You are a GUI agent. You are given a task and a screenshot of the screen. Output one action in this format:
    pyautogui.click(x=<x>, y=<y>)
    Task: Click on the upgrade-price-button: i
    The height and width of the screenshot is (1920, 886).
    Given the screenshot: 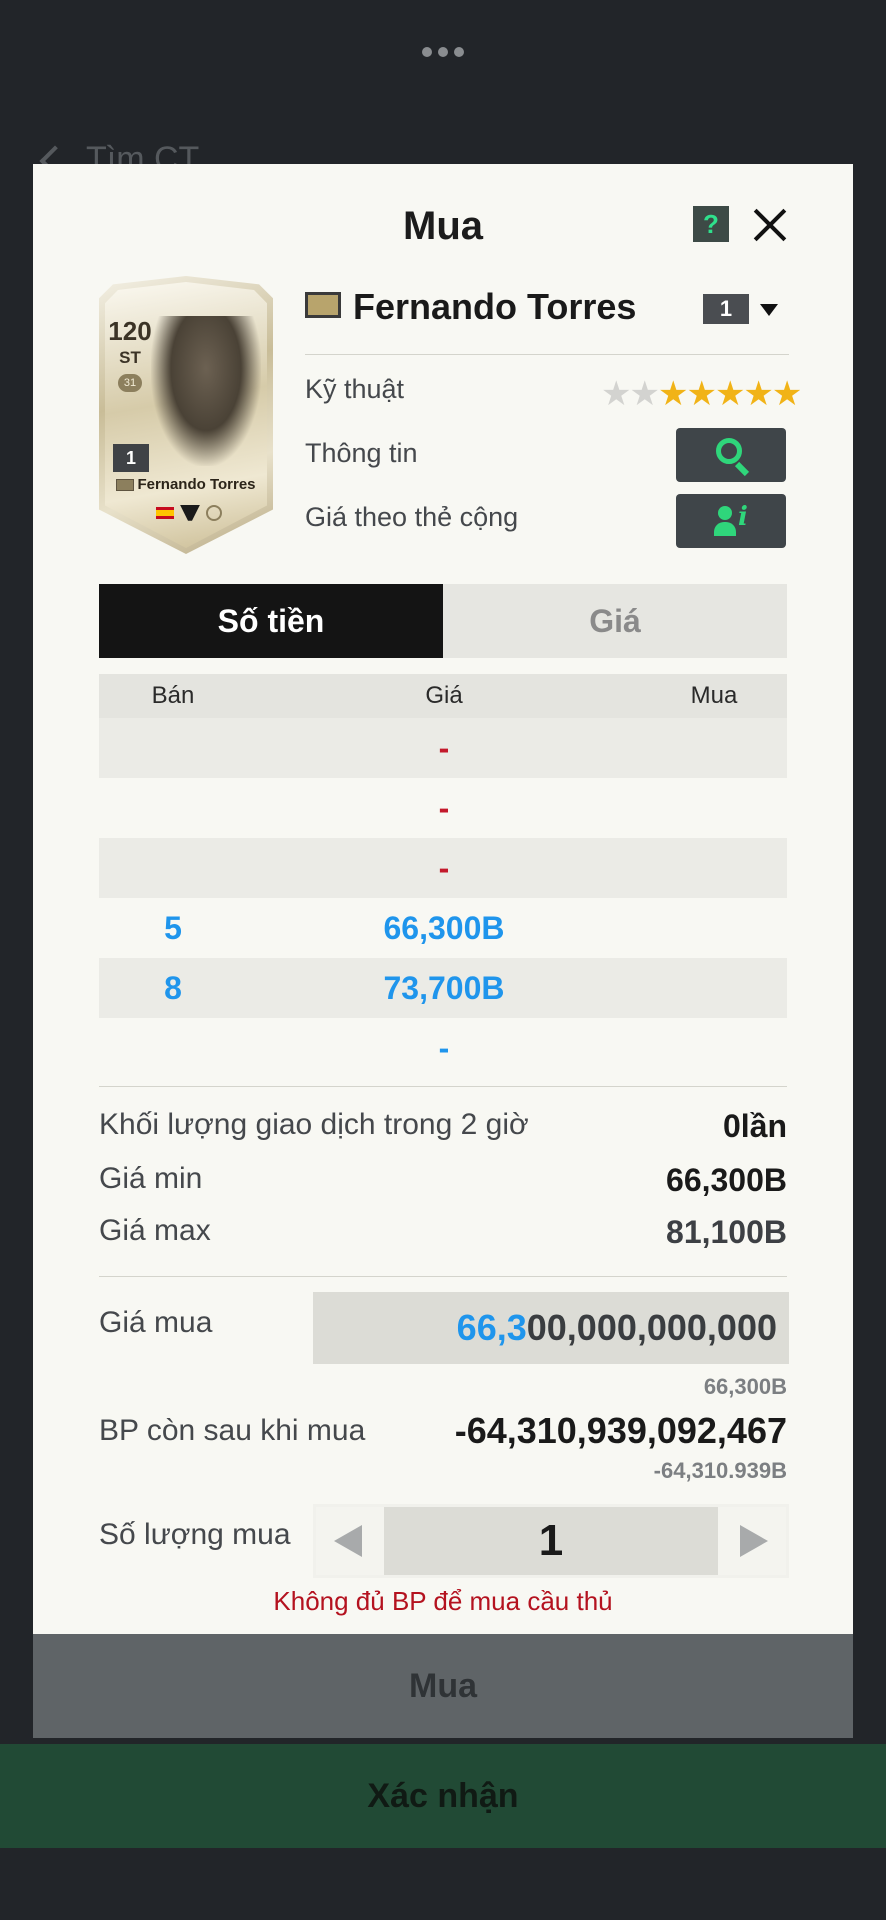 What is the action you would take?
    pyautogui.click(x=731, y=521)
    